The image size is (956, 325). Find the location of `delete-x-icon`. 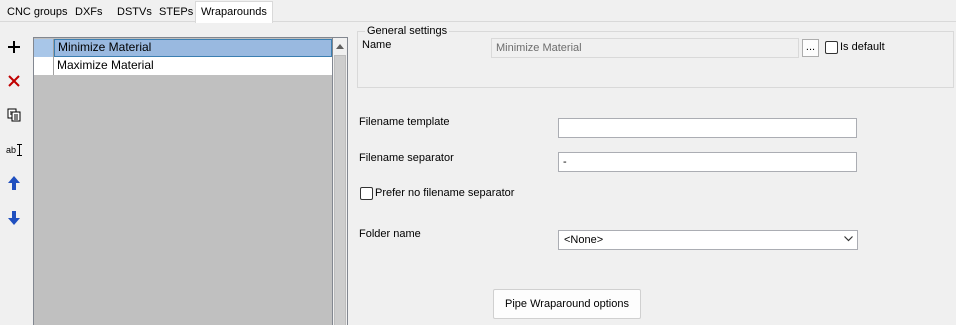

delete-x-icon is located at coordinates (14, 81).